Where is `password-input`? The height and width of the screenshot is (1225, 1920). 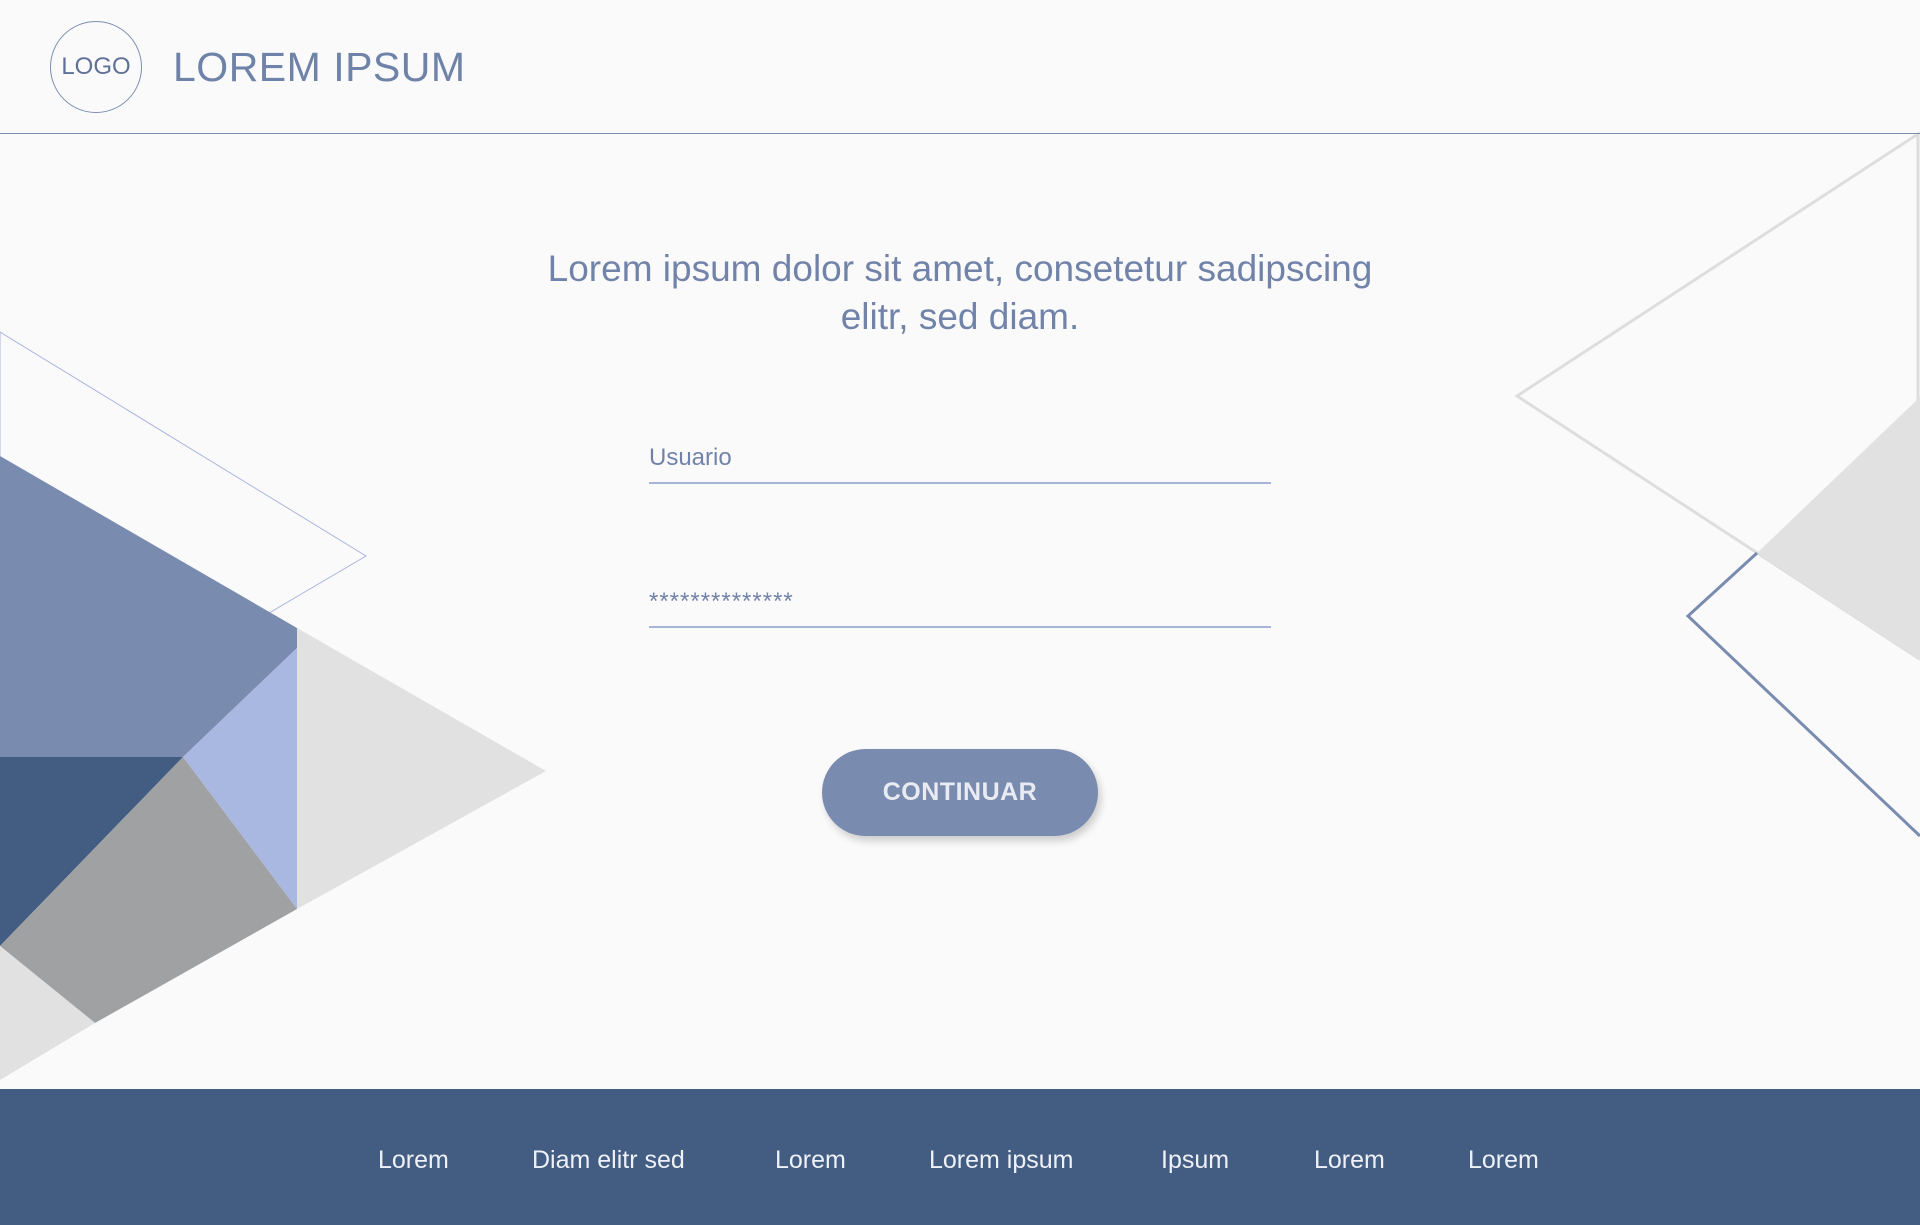 password-input is located at coordinates (960, 606).